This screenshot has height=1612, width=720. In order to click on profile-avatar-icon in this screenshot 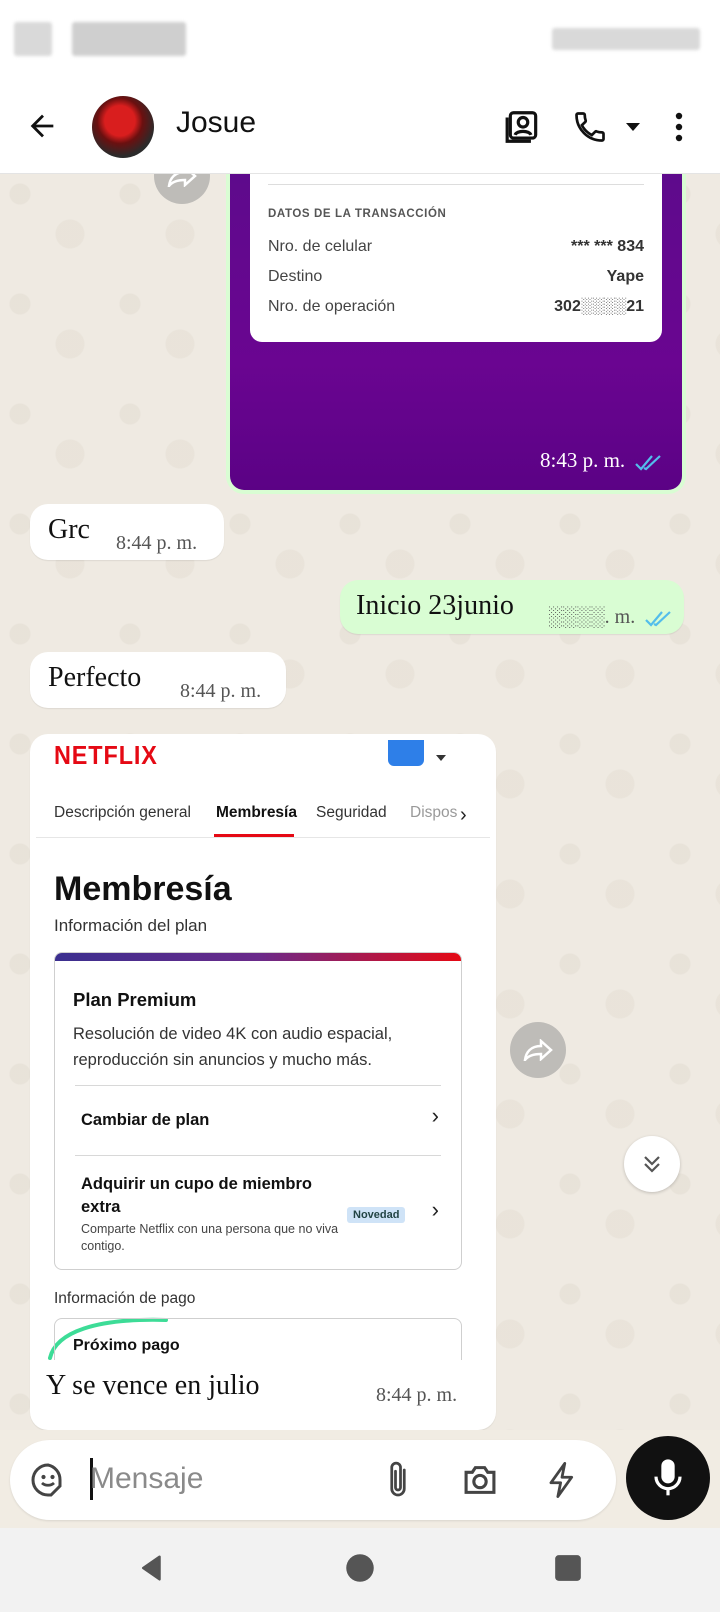, I will do `click(406, 753)`.